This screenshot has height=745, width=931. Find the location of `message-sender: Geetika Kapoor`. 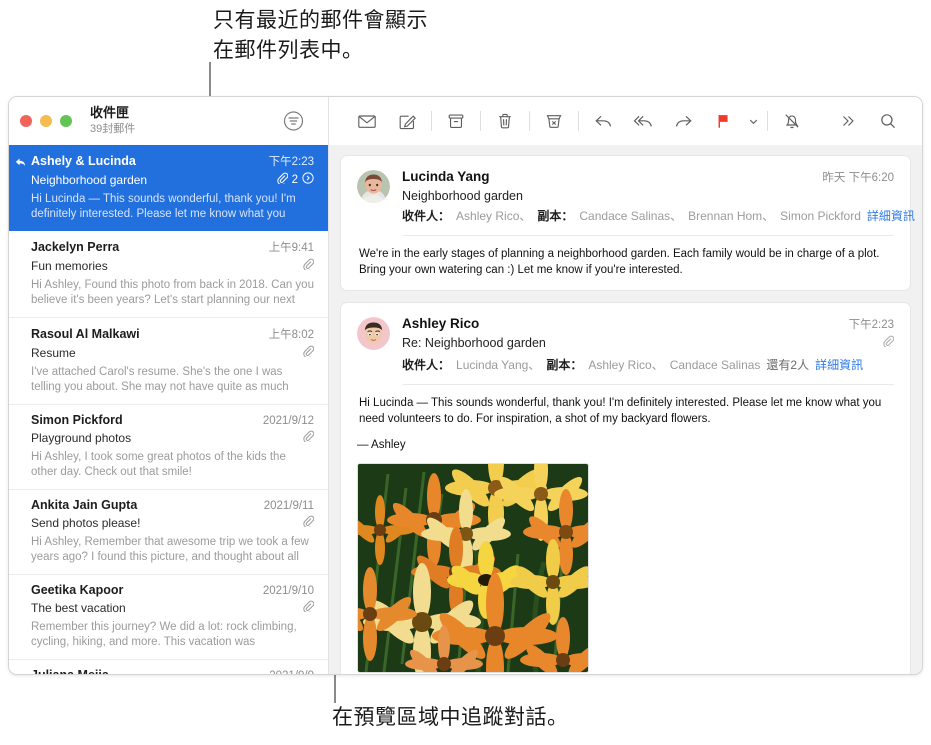

message-sender: Geetika Kapoor is located at coordinates (77, 590).